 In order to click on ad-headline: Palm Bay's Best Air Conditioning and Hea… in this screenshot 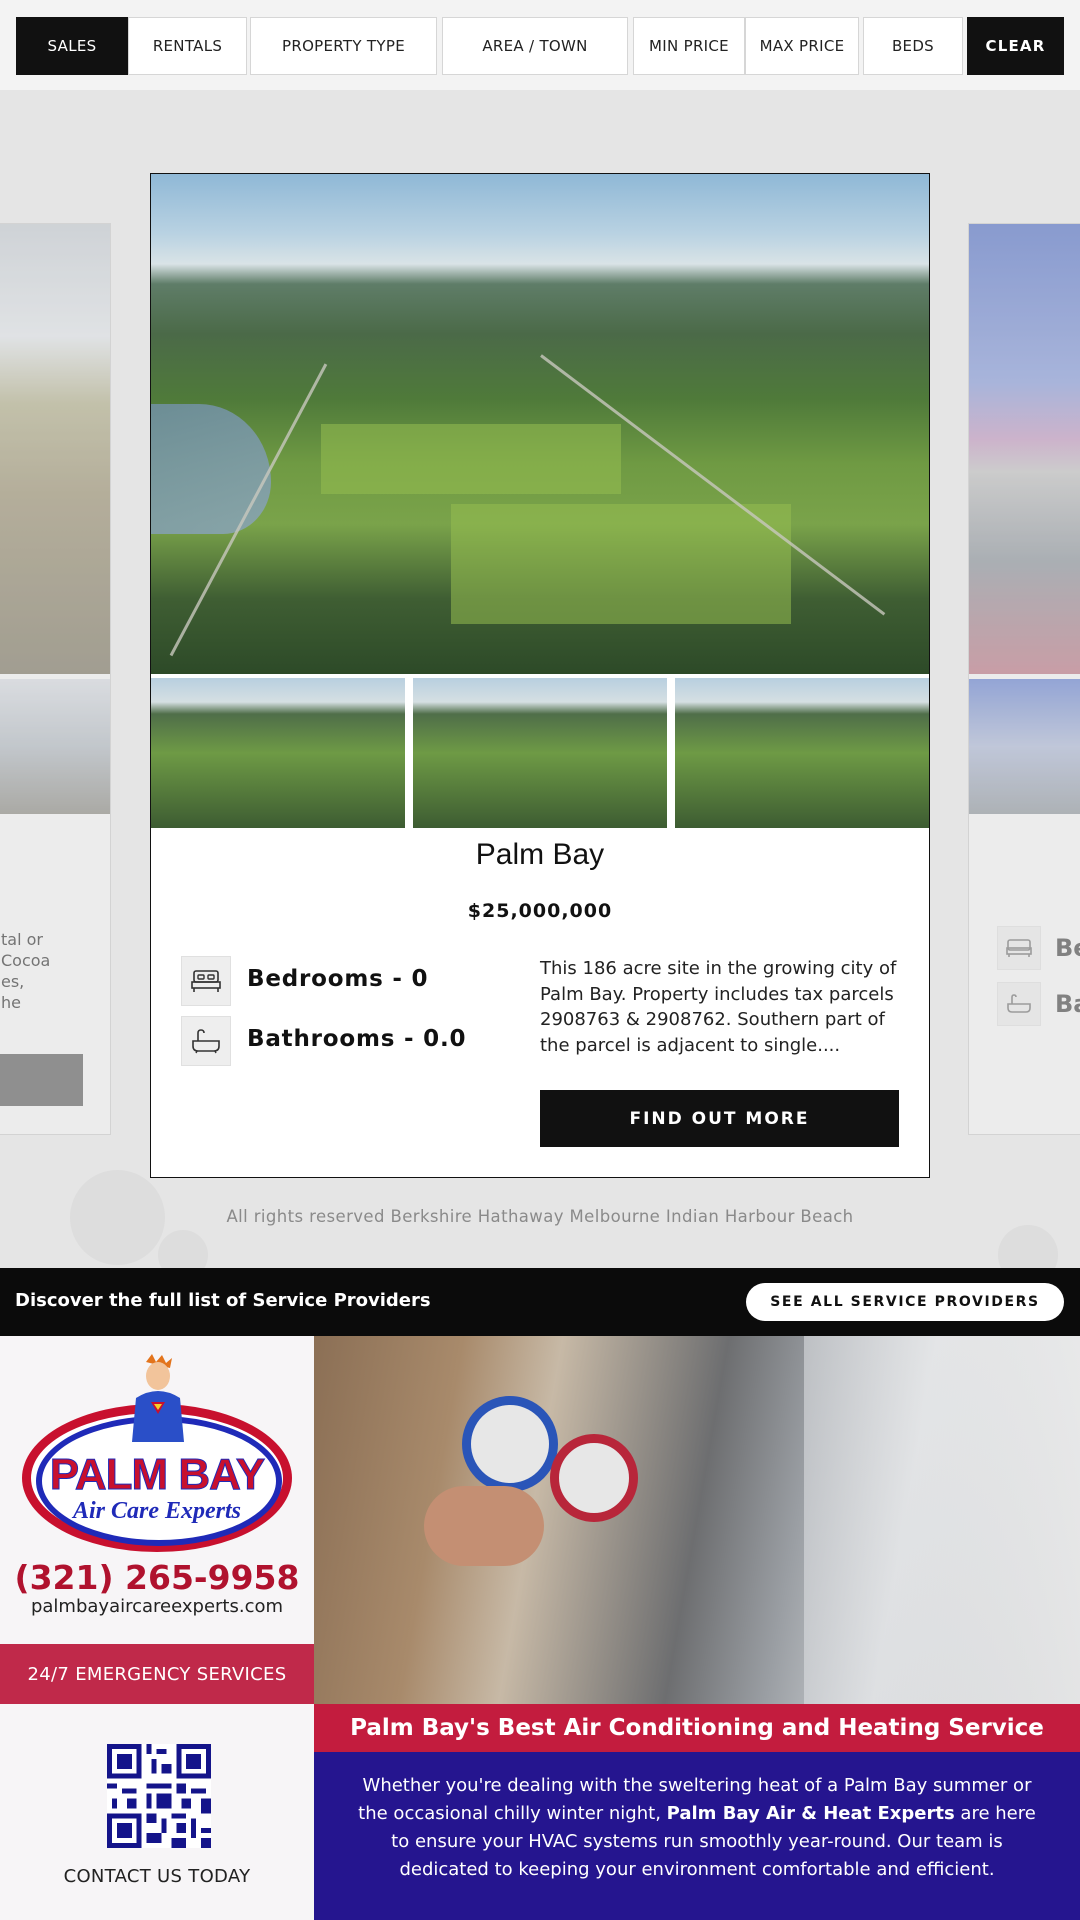, I will do `click(697, 1728)`.